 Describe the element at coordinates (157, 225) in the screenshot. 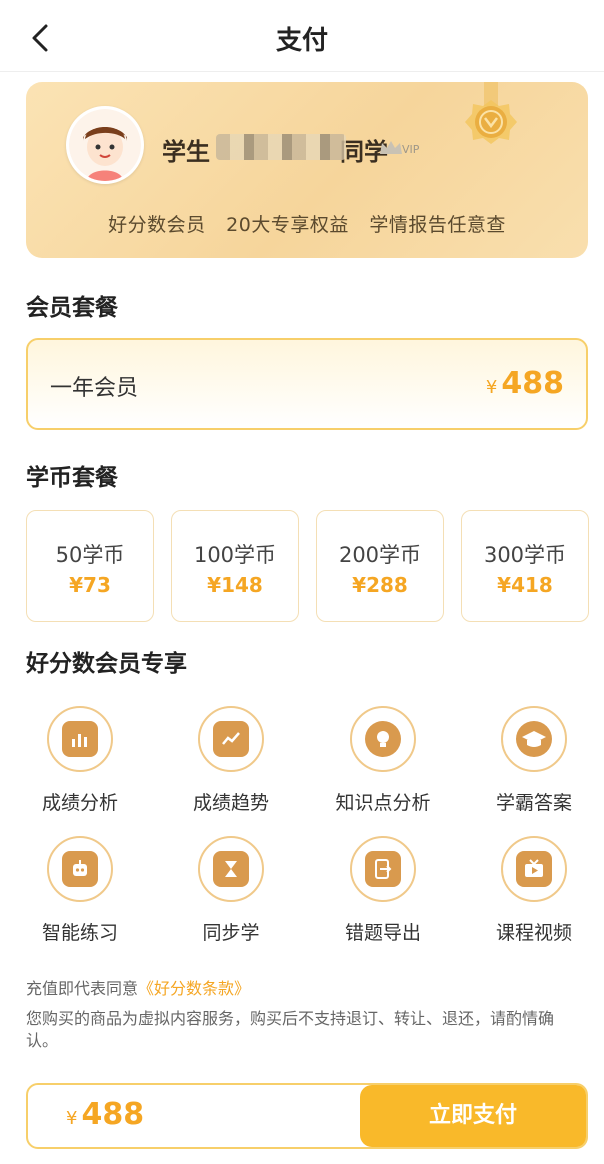

I see `perk-item: 好分数会员` at that location.